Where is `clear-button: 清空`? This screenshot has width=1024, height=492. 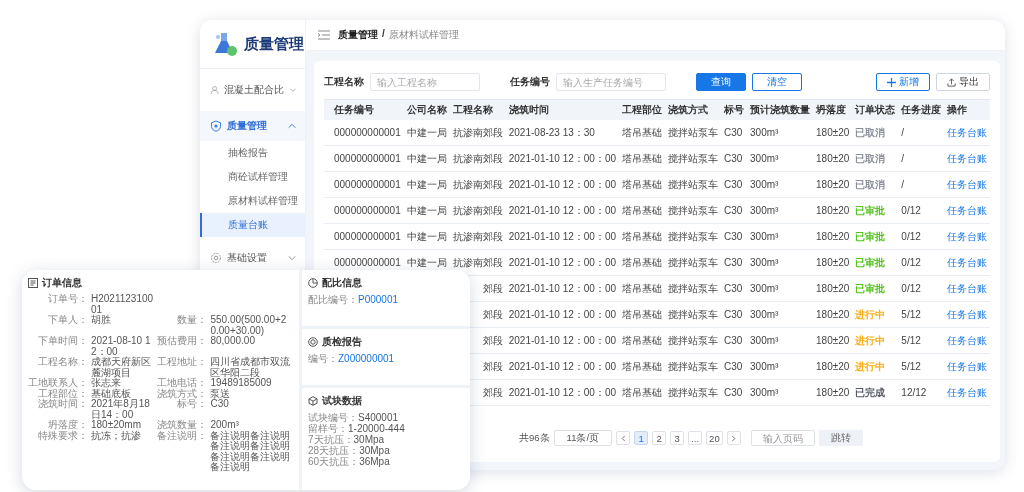 clear-button: 清空 is located at coordinates (777, 82).